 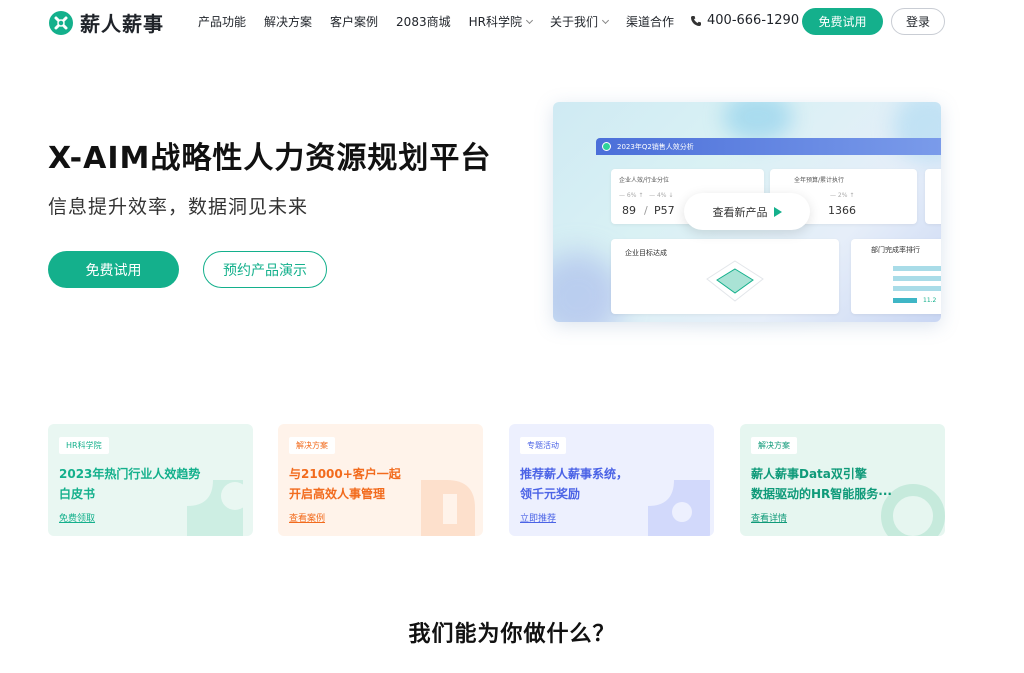 I want to click on promo-tag: HR科学院, so click(x=84, y=445).